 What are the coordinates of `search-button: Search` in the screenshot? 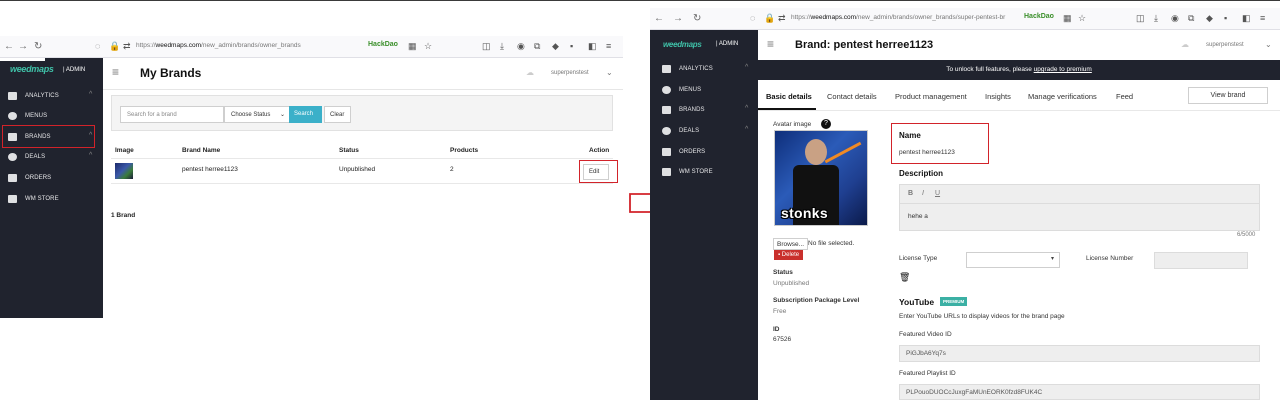 It's located at (305, 114).